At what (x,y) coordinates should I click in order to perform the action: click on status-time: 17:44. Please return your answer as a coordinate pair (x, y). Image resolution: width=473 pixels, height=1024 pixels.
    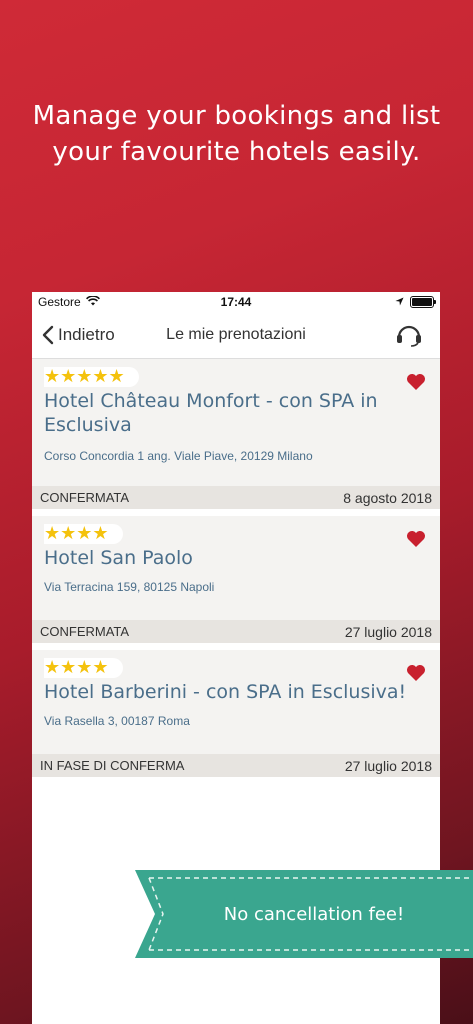
    Looking at the image, I should click on (236, 302).